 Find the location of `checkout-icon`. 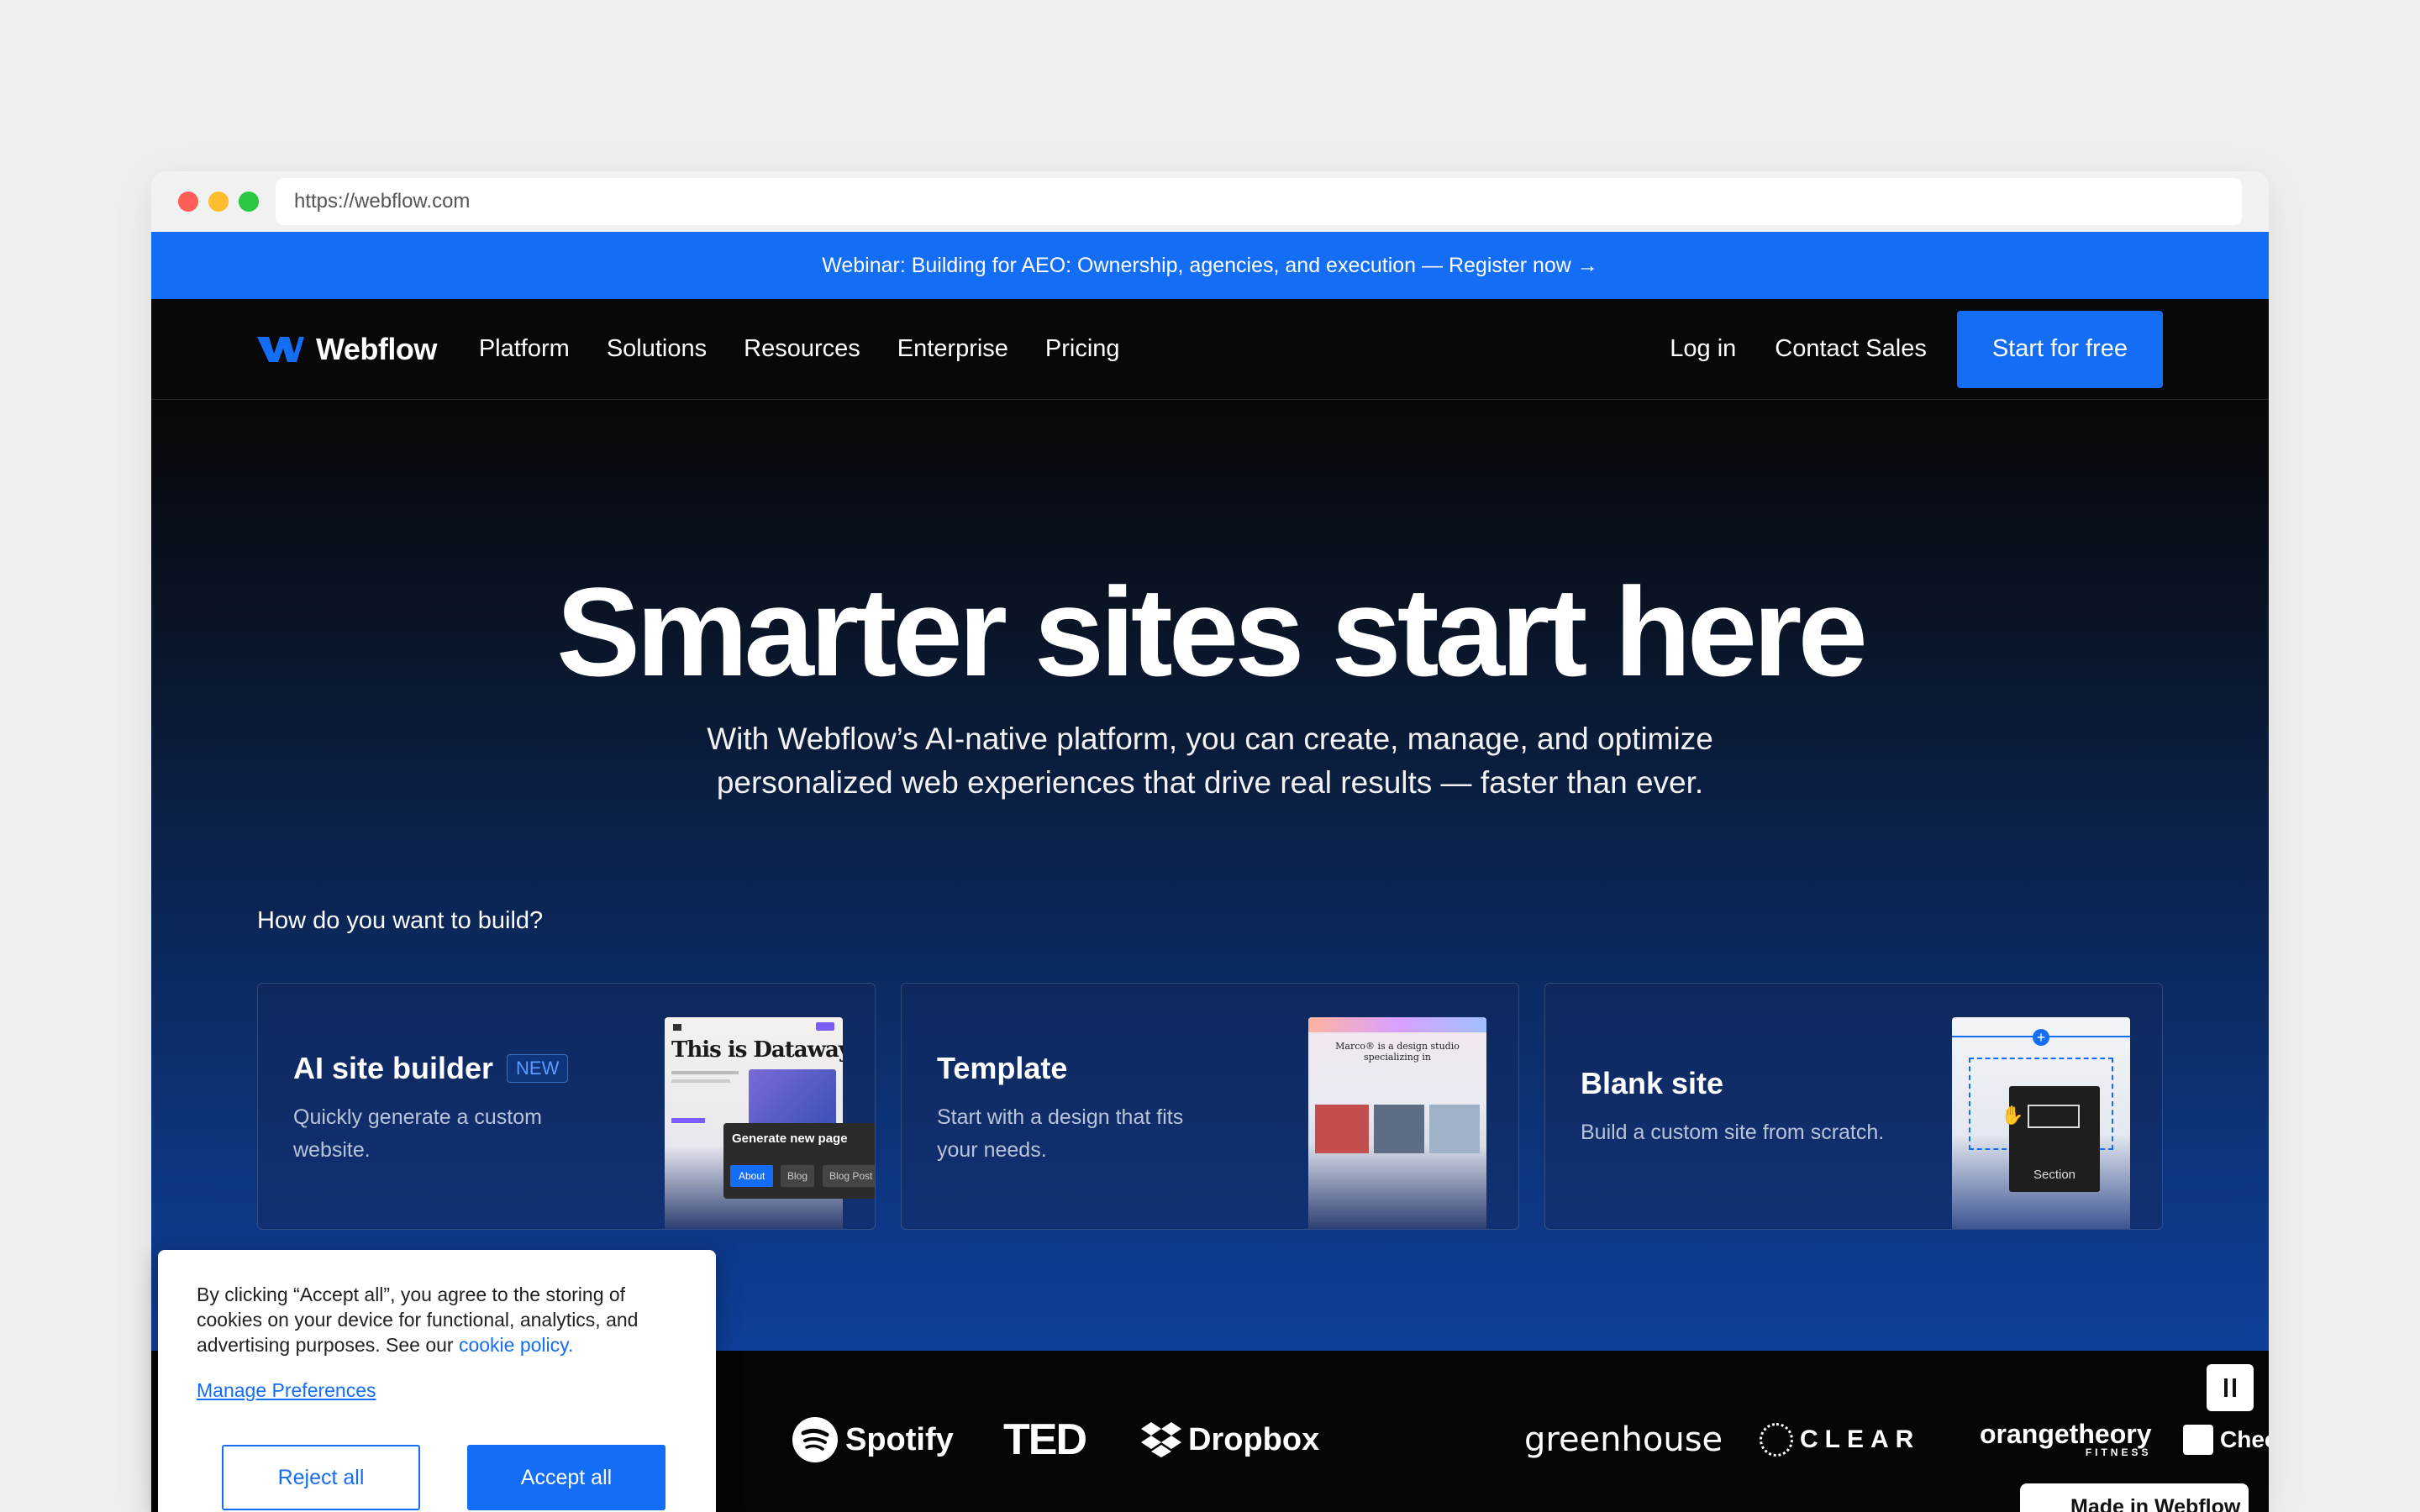

checkout-icon is located at coordinates (2198, 1440).